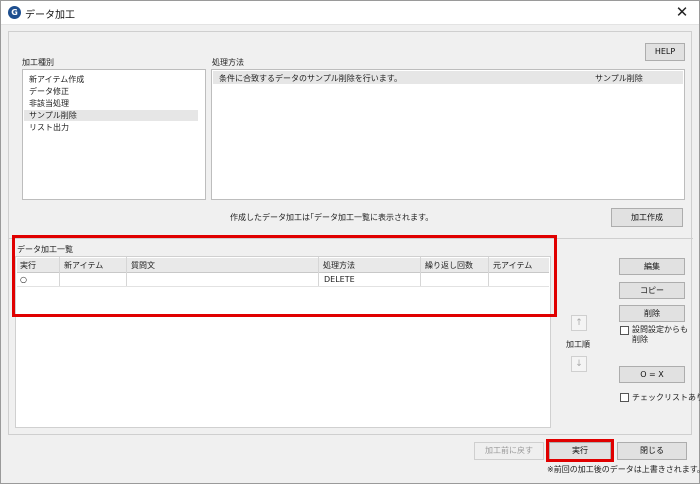 The image size is (700, 484). I want to click on grid-header: 実行 新アイテム 質問文 処理方法 繰り返し回数 元アイテム, so click(283, 265).